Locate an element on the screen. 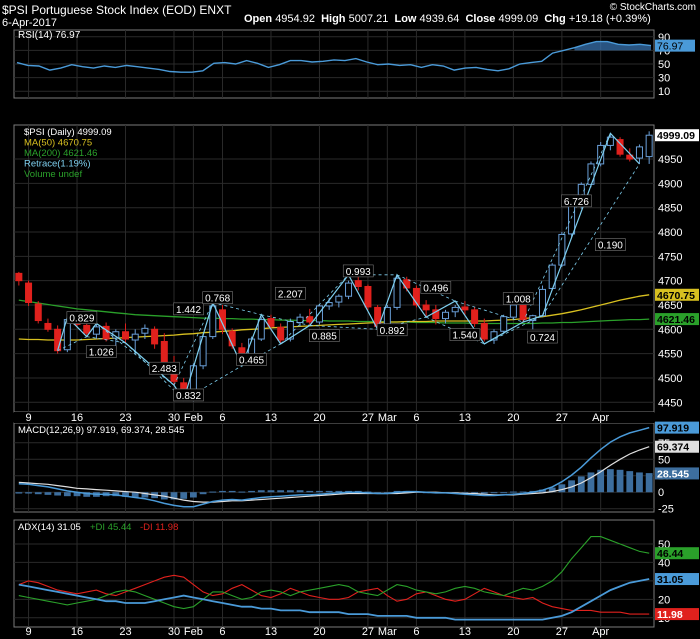 This screenshot has height=639, width=700. retrace-label: 0.829 is located at coordinates (81, 319).